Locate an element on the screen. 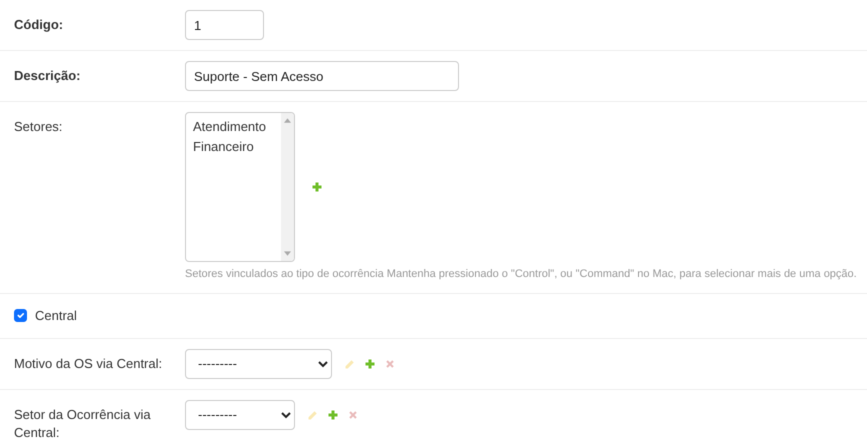 Image resolution: width=867 pixels, height=447 pixels. multi-select-list: Atendimento Financeiro is located at coordinates (240, 187).